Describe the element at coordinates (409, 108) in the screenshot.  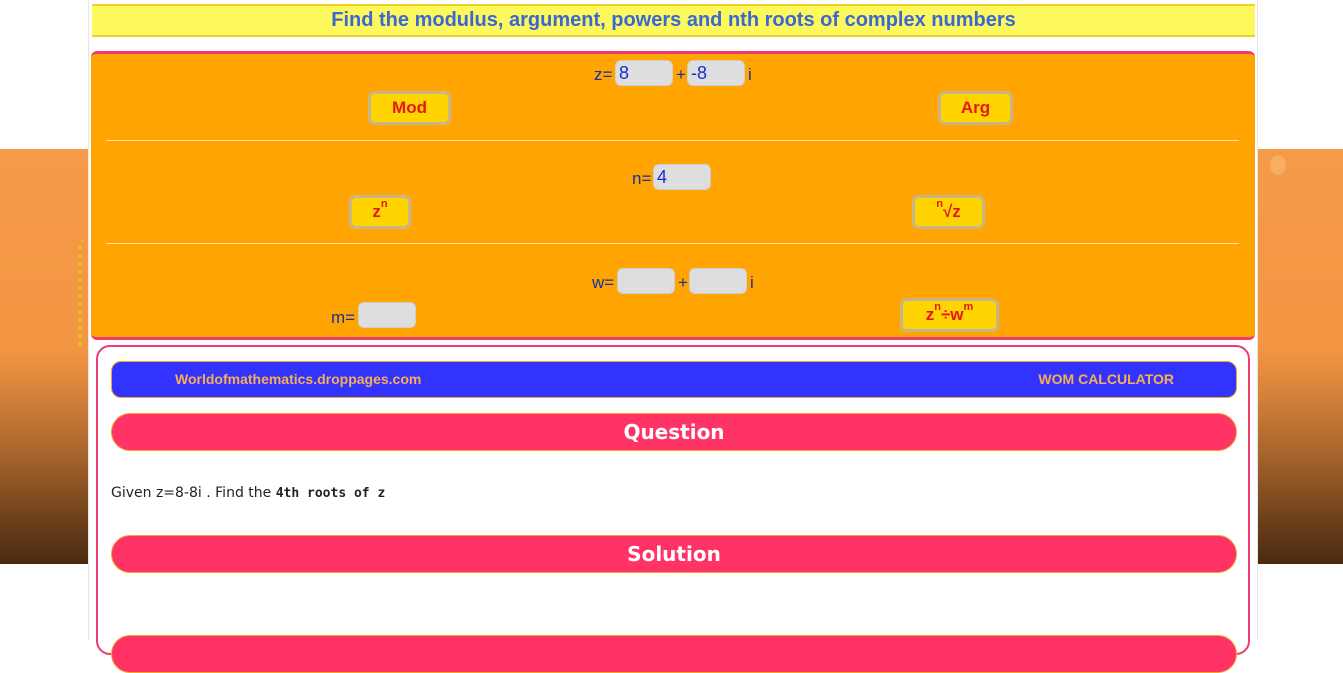
I see `mod-button: Mod` at that location.